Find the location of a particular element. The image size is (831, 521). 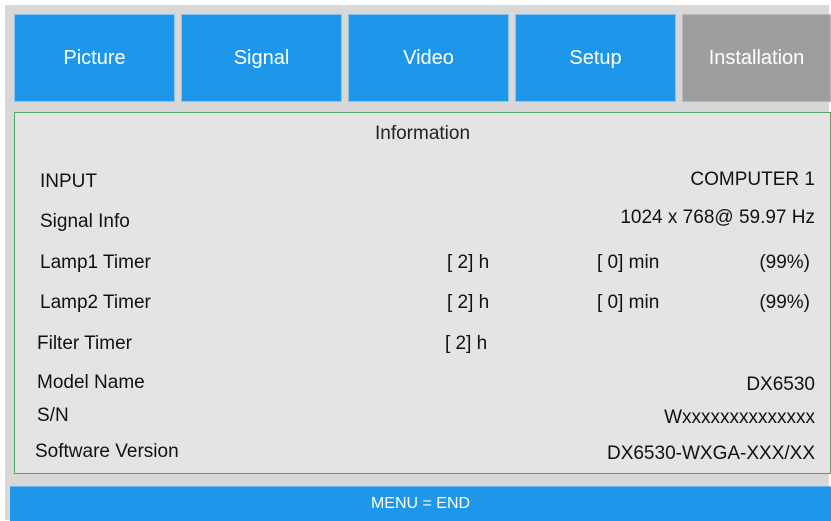

panel-title: Information is located at coordinates (422, 133).